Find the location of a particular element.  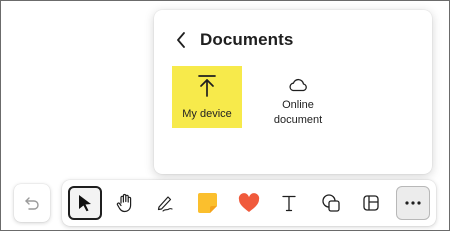

pen-icon is located at coordinates (165, 204).